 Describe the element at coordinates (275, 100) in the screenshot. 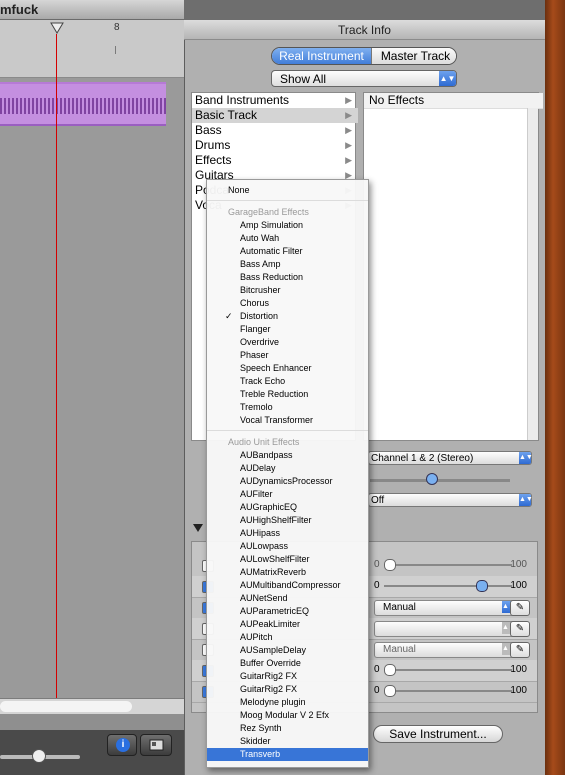

I see `category-item: Band Instruments ▶` at that location.